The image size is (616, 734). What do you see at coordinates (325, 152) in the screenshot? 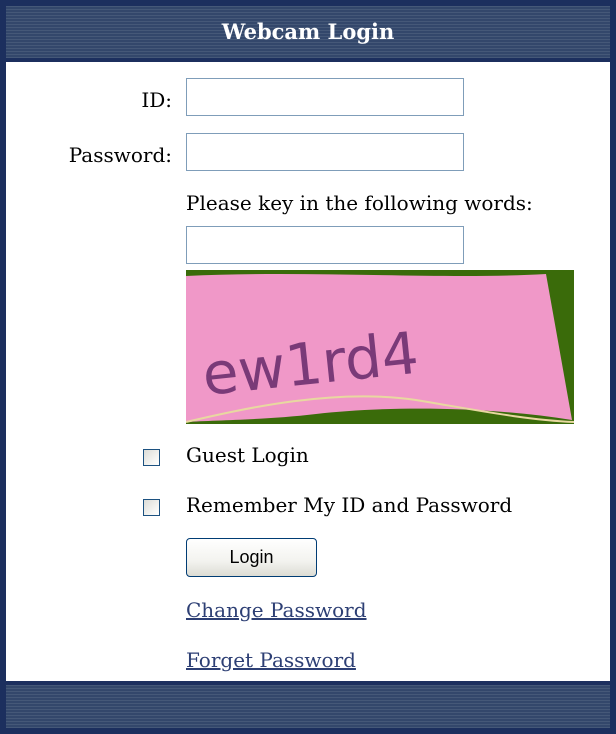
I see `password-input` at bounding box center [325, 152].